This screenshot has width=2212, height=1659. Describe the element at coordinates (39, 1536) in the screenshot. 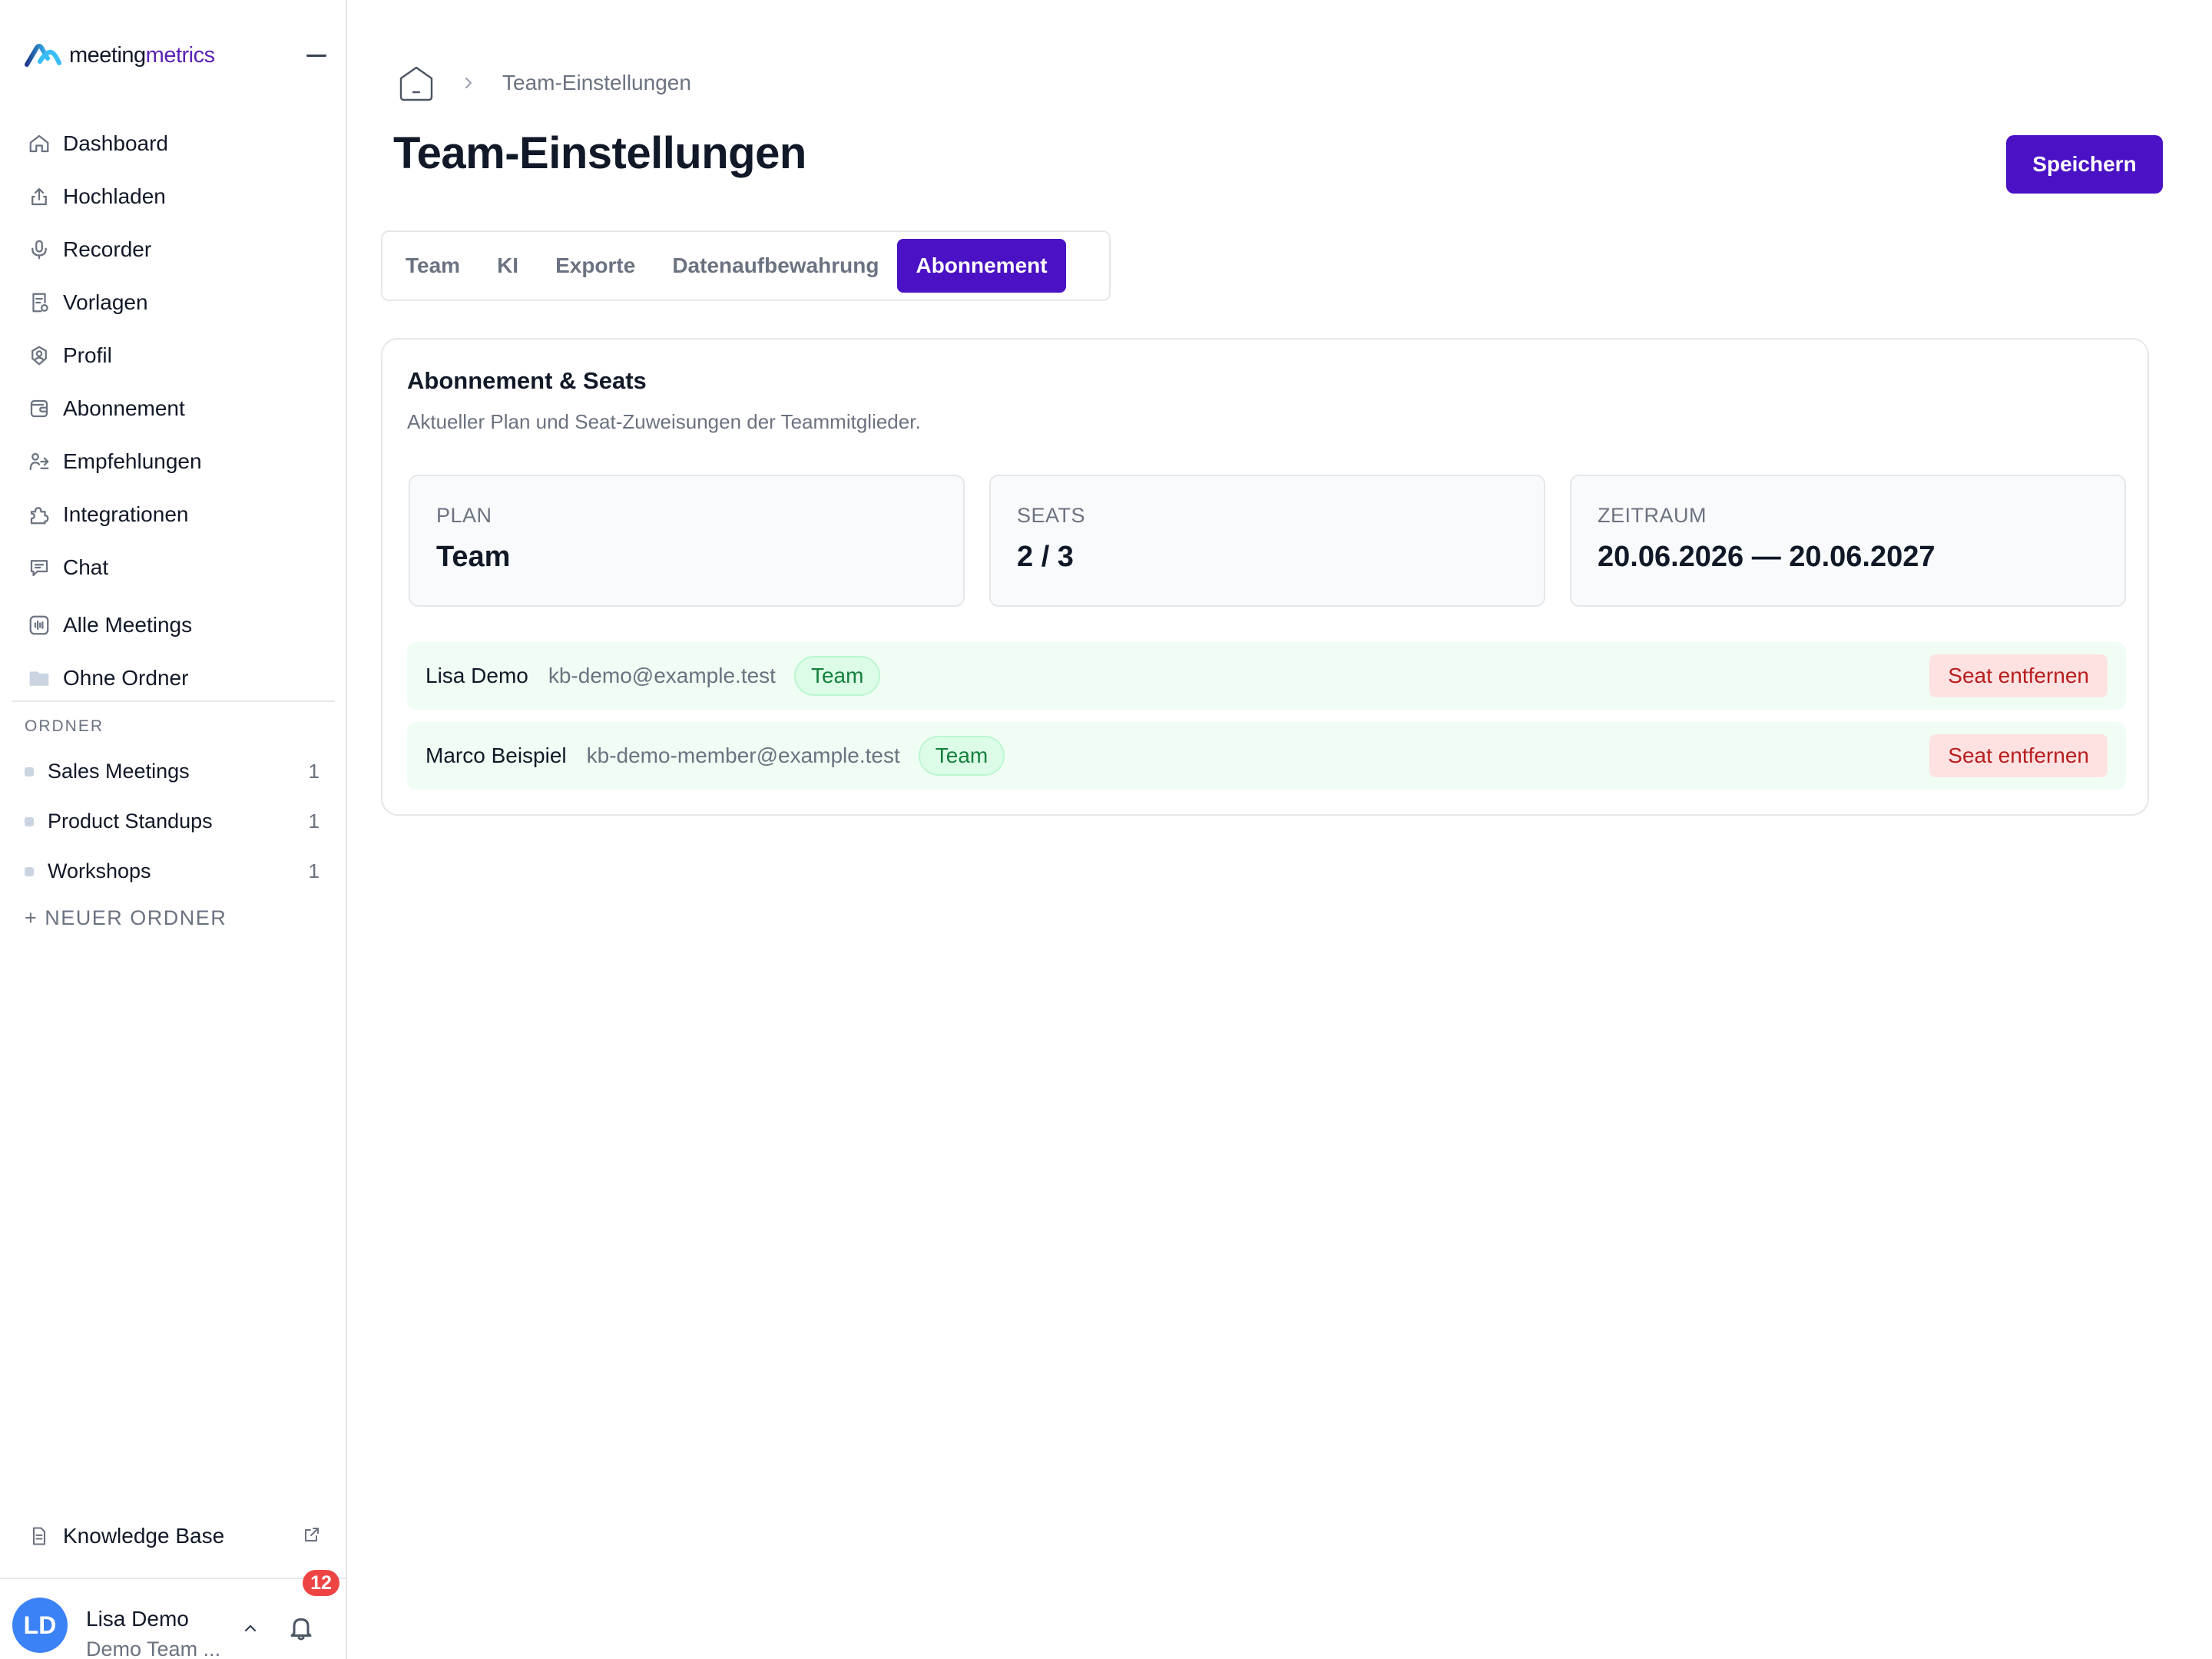

I see `document-icon` at that location.